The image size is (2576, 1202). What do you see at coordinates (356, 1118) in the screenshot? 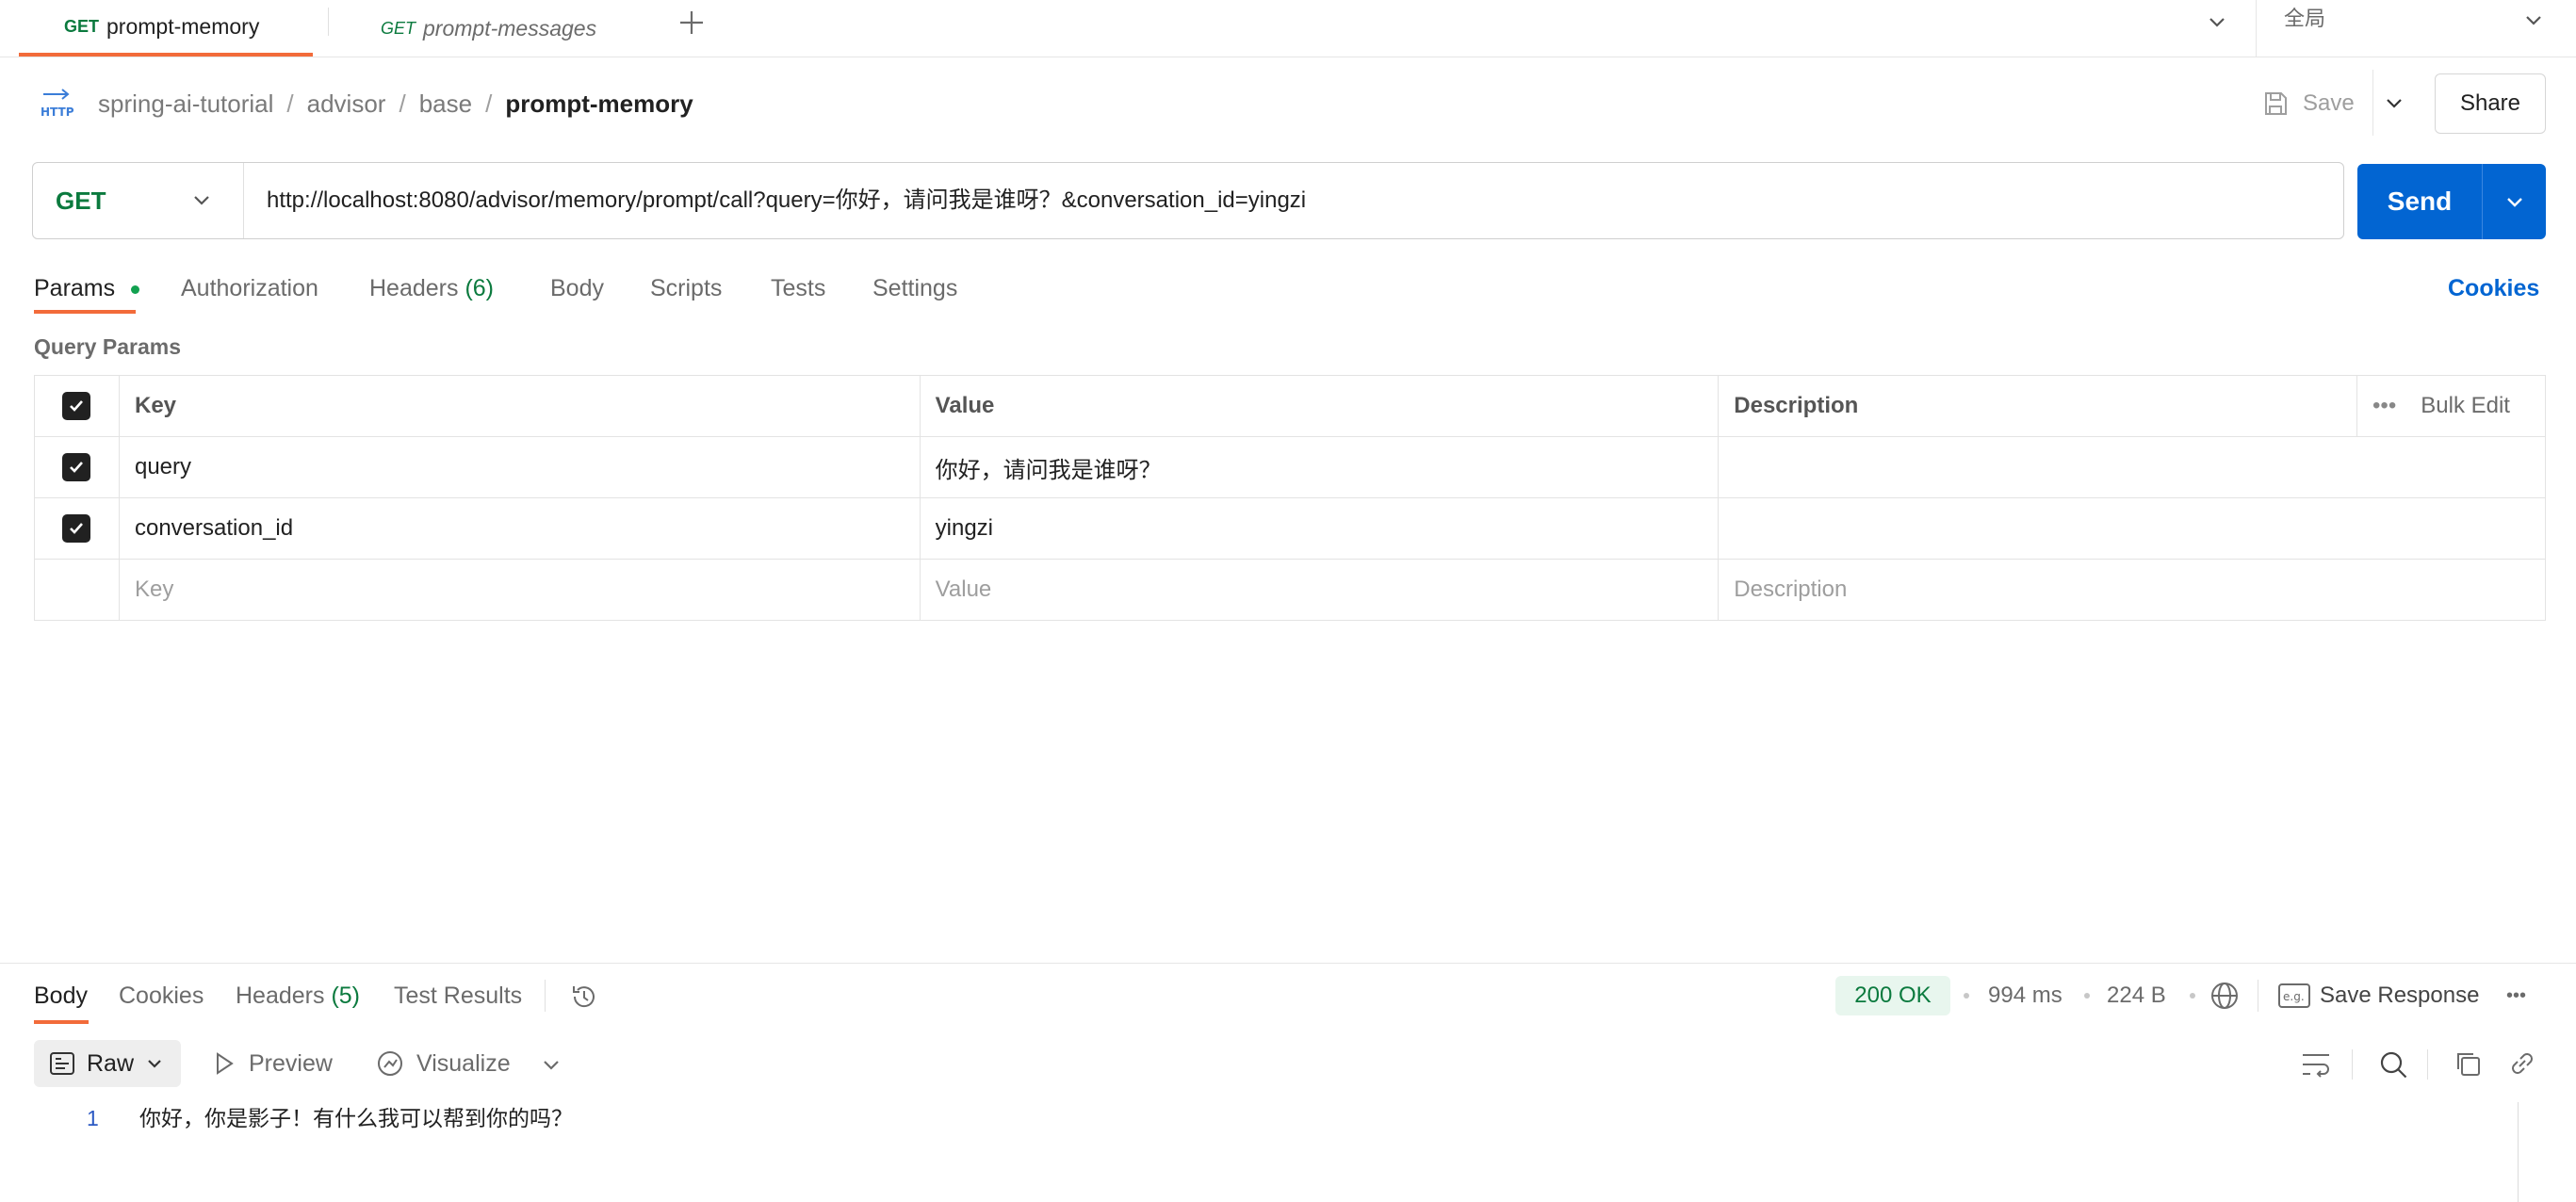
I see `response-body-line: 你好，你是影子！有什么我可以帮到你的吗？` at bounding box center [356, 1118].